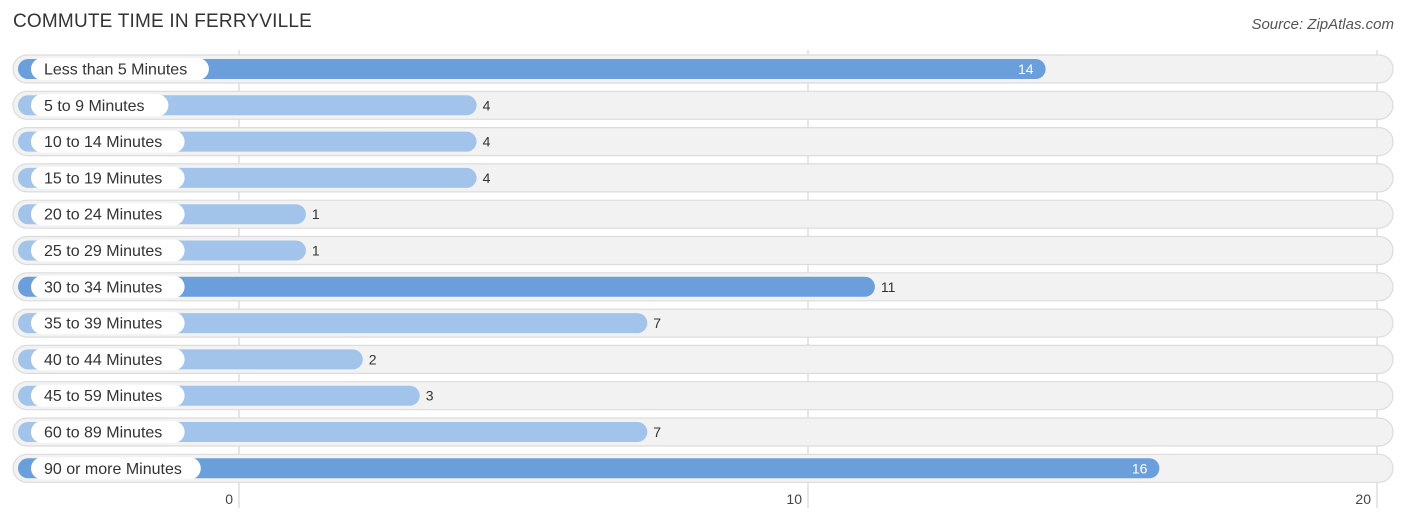 The width and height of the screenshot is (1406, 524). I want to click on category-label: 20 to 24 Minutes, so click(103, 215).